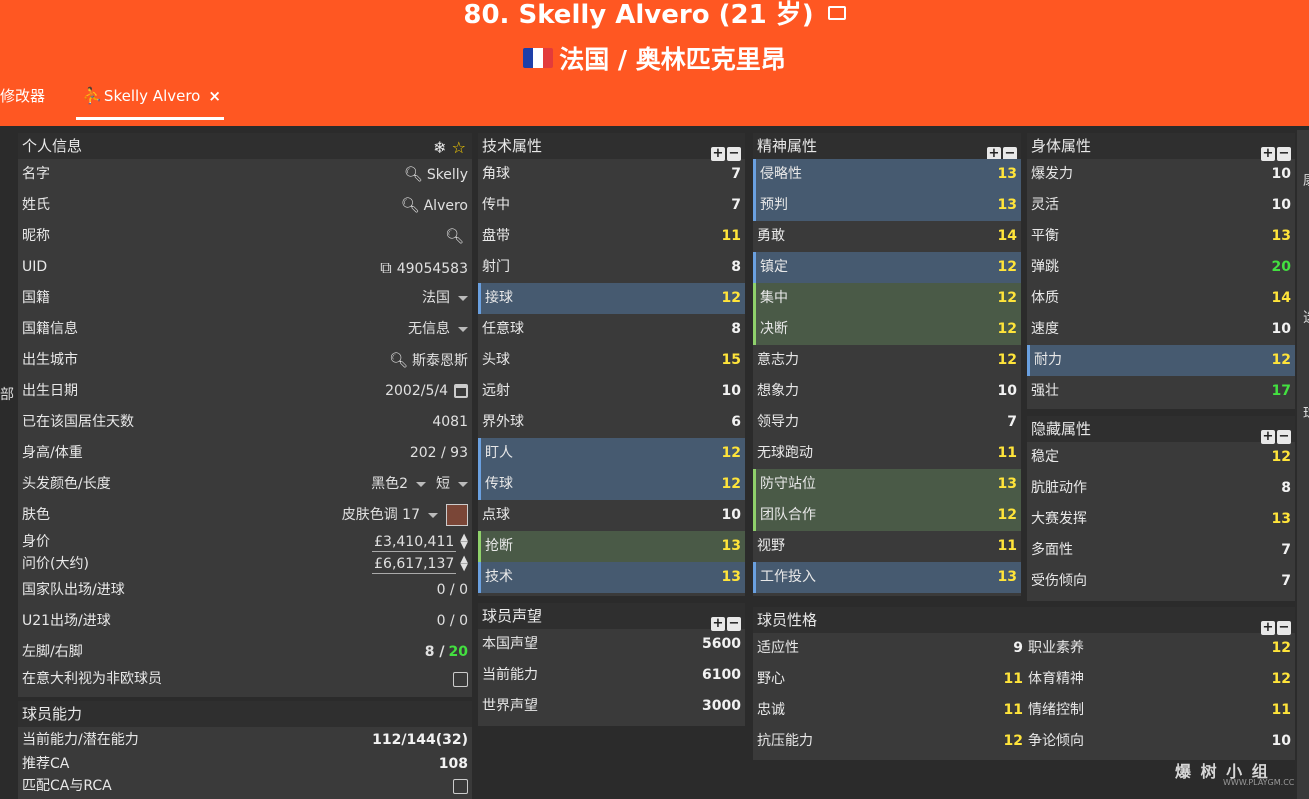 Image resolution: width=1309 pixels, height=799 pixels. Describe the element at coordinates (416, 391) in the screenshot. I see `info-value: 2002/5/4` at that location.